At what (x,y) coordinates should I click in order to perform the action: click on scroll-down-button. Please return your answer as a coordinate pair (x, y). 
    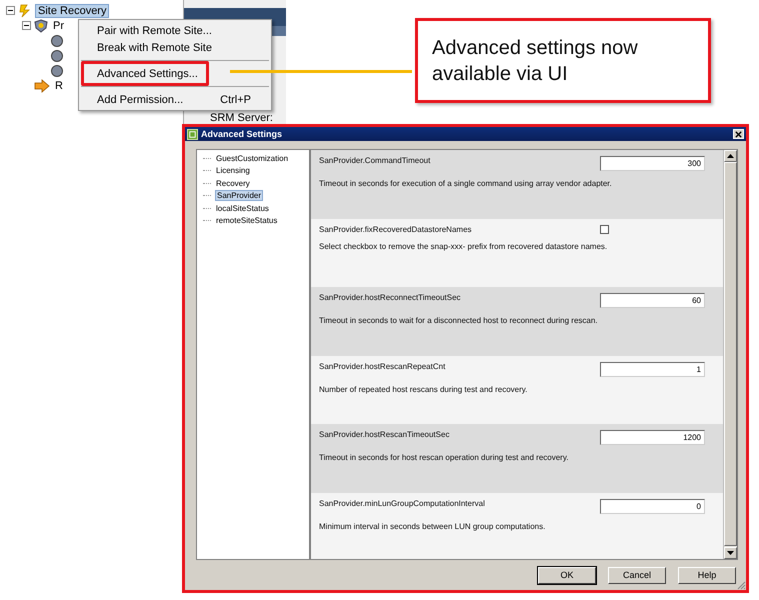
    Looking at the image, I should click on (730, 553).